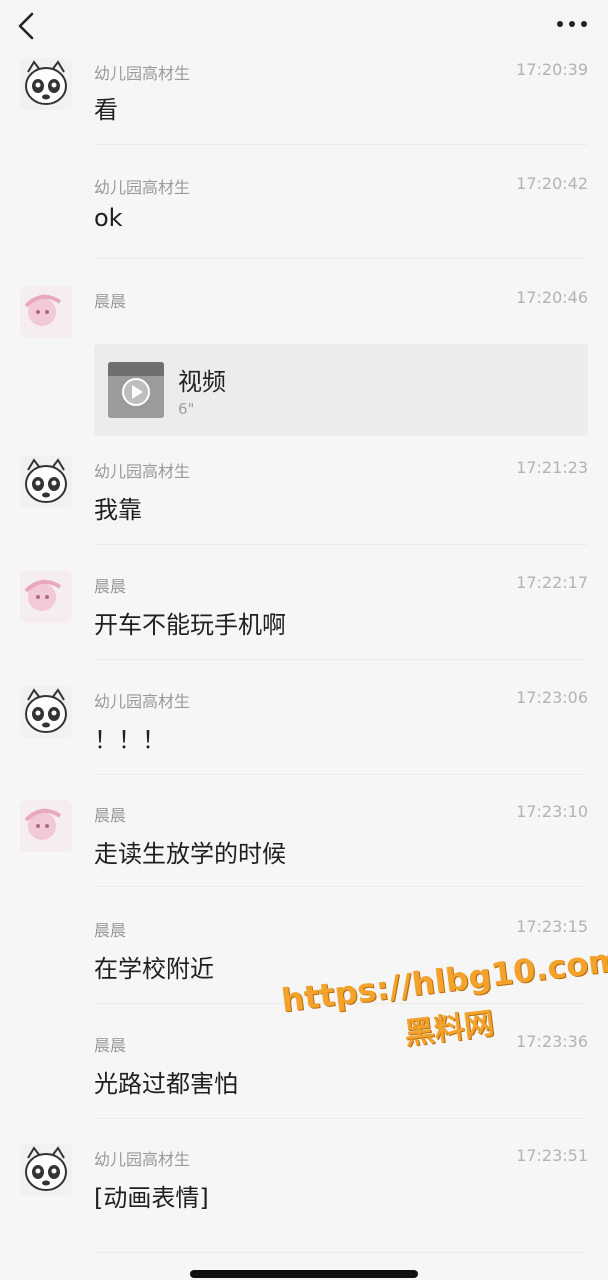 This screenshot has width=608, height=1280. Describe the element at coordinates (106, 110) in the screenshot. I see `message-text: 看` at that location.